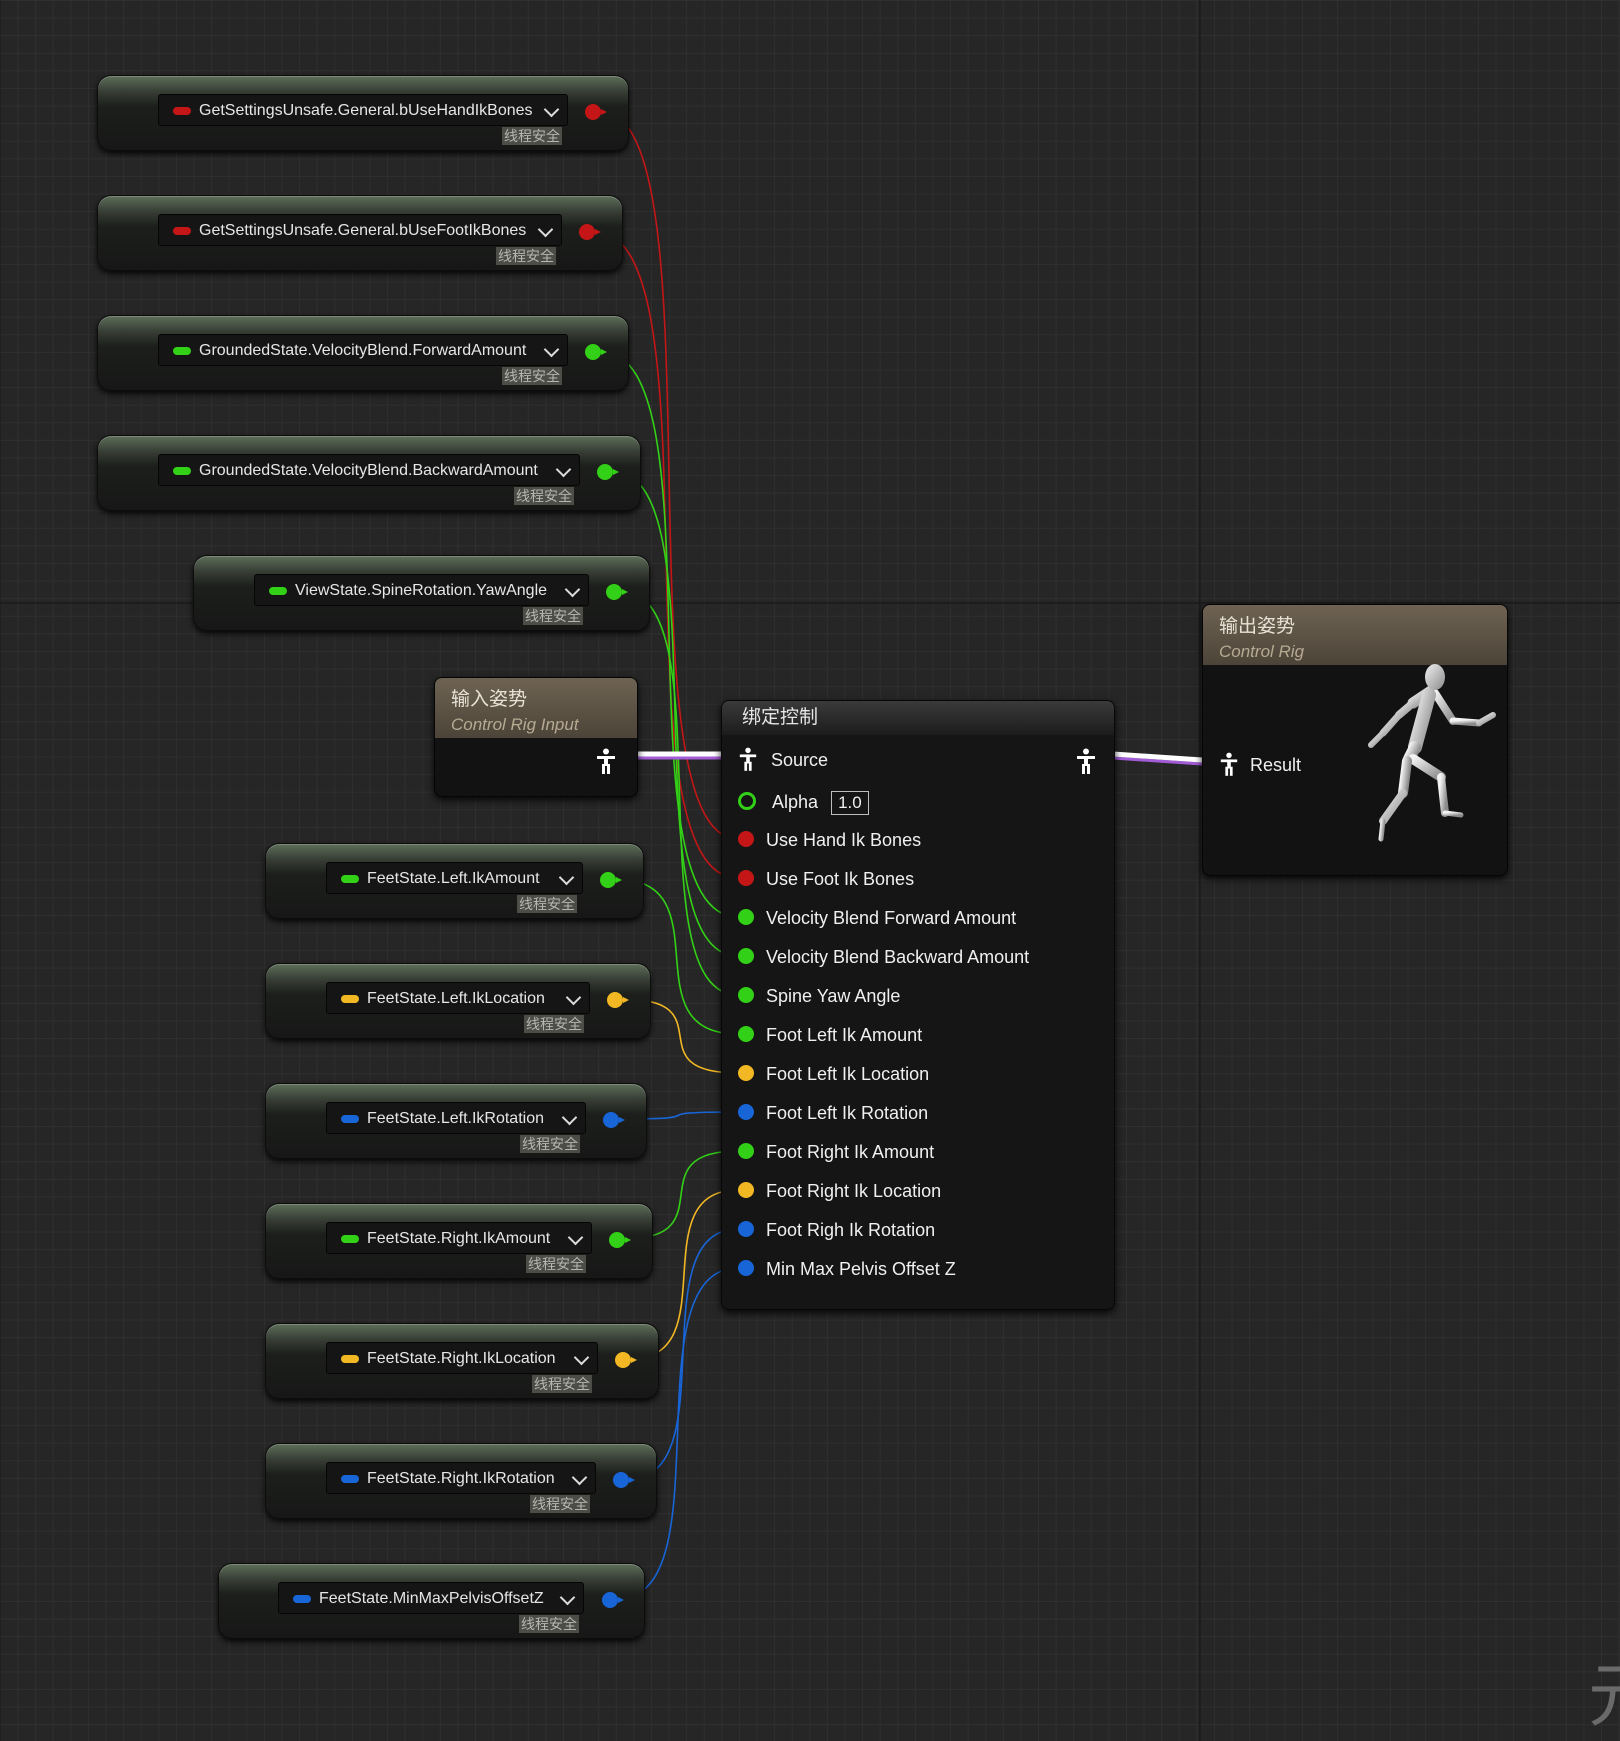  I want to click on input-pin-row: Use Foot Ik Bones, so click(826, 879).